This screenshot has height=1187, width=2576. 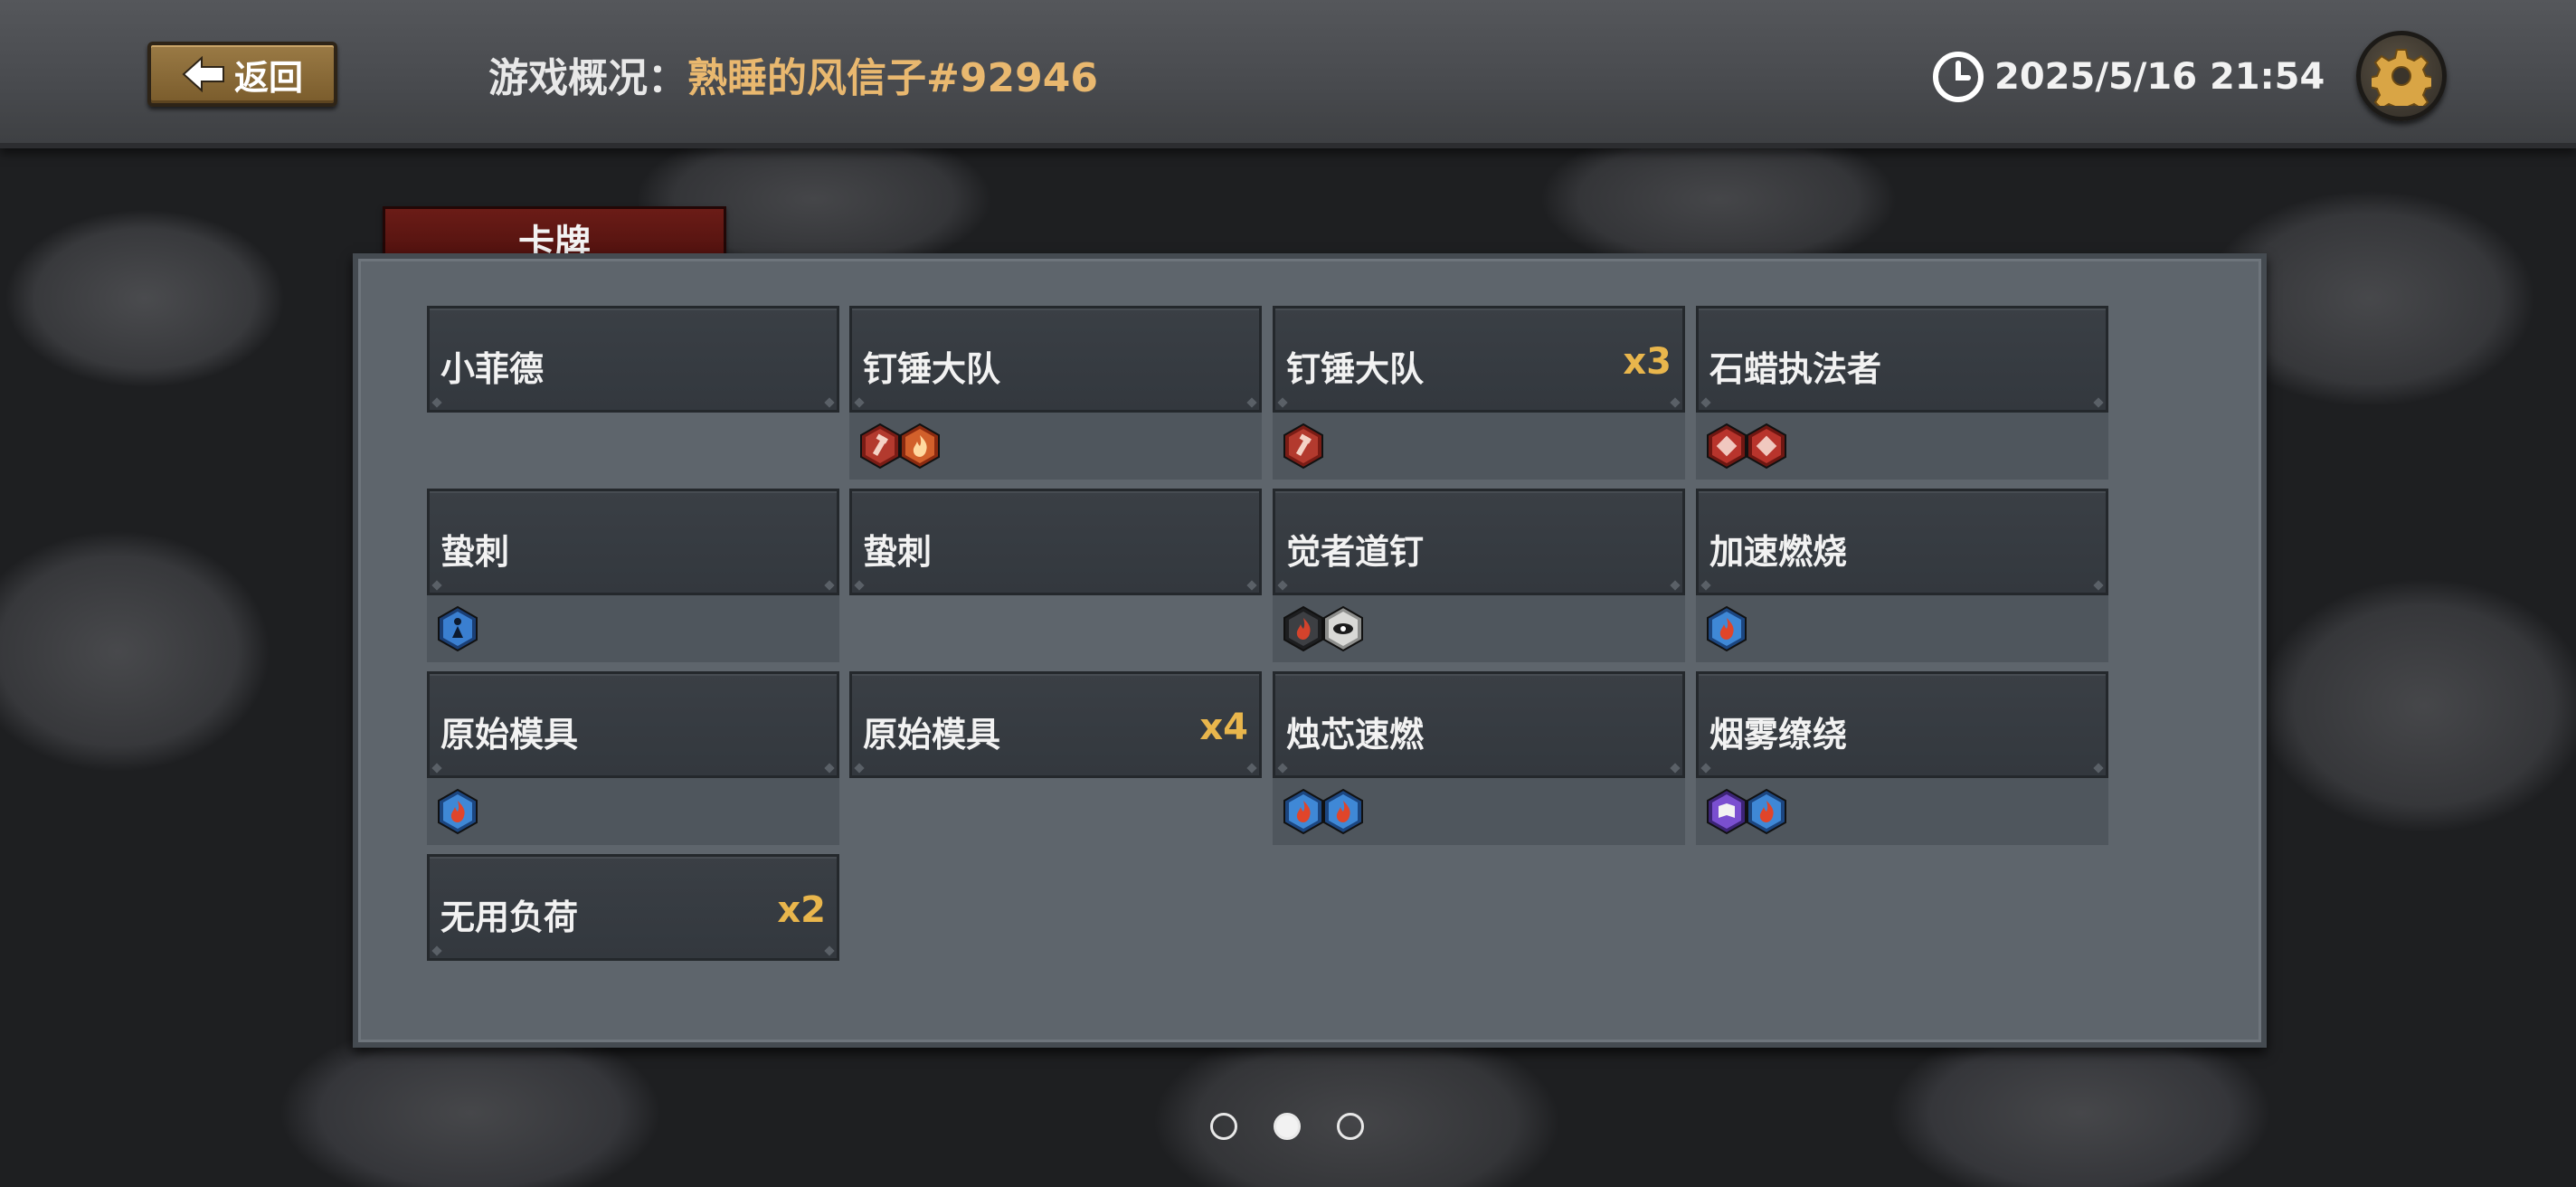 I want to click on top-bar: 返回 游戏概况： 熟睡的风信子#92946 2025/5/16 21:54, so click(x=1288, y=74).